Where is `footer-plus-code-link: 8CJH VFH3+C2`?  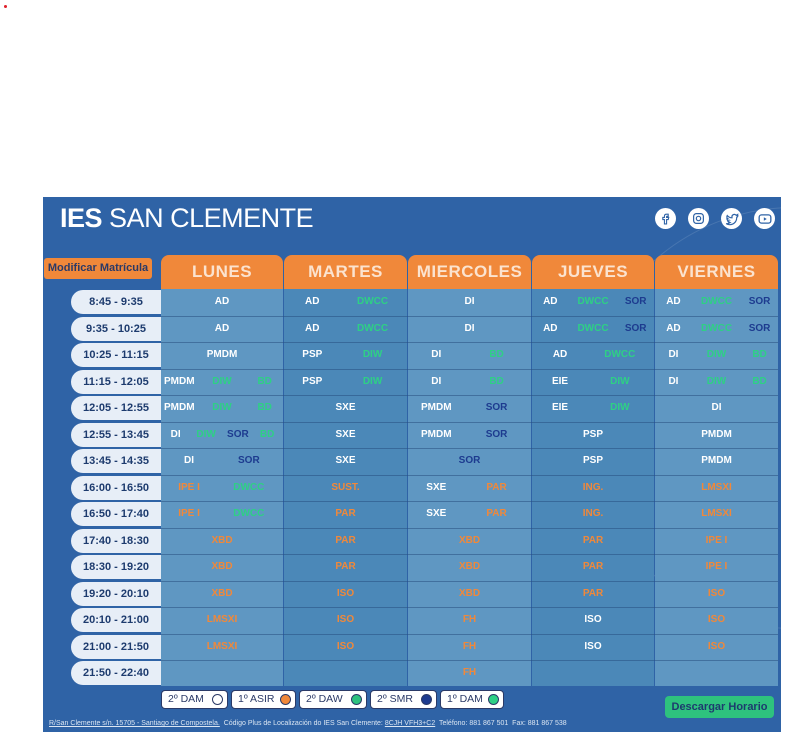
footer-plus-code-link: 8CJH VFH3+C2 is located at coordinates (410, 723).